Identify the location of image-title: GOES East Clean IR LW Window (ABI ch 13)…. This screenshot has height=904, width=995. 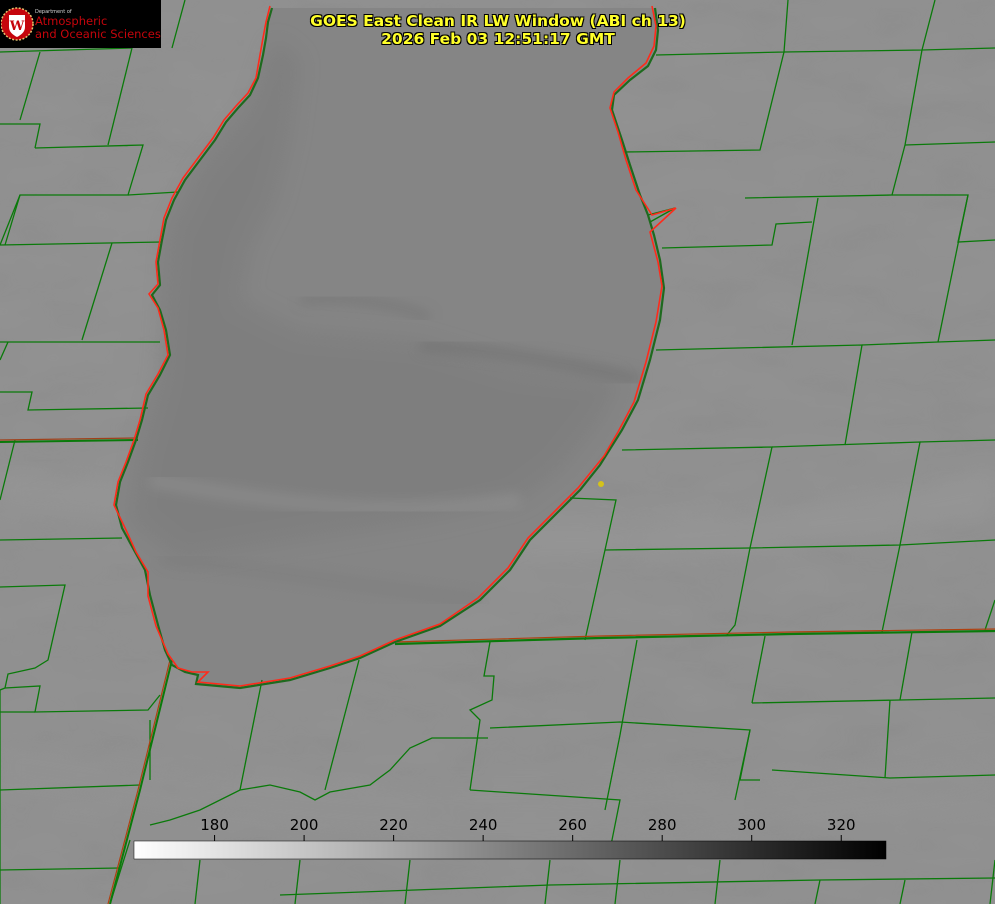
(498, 30).